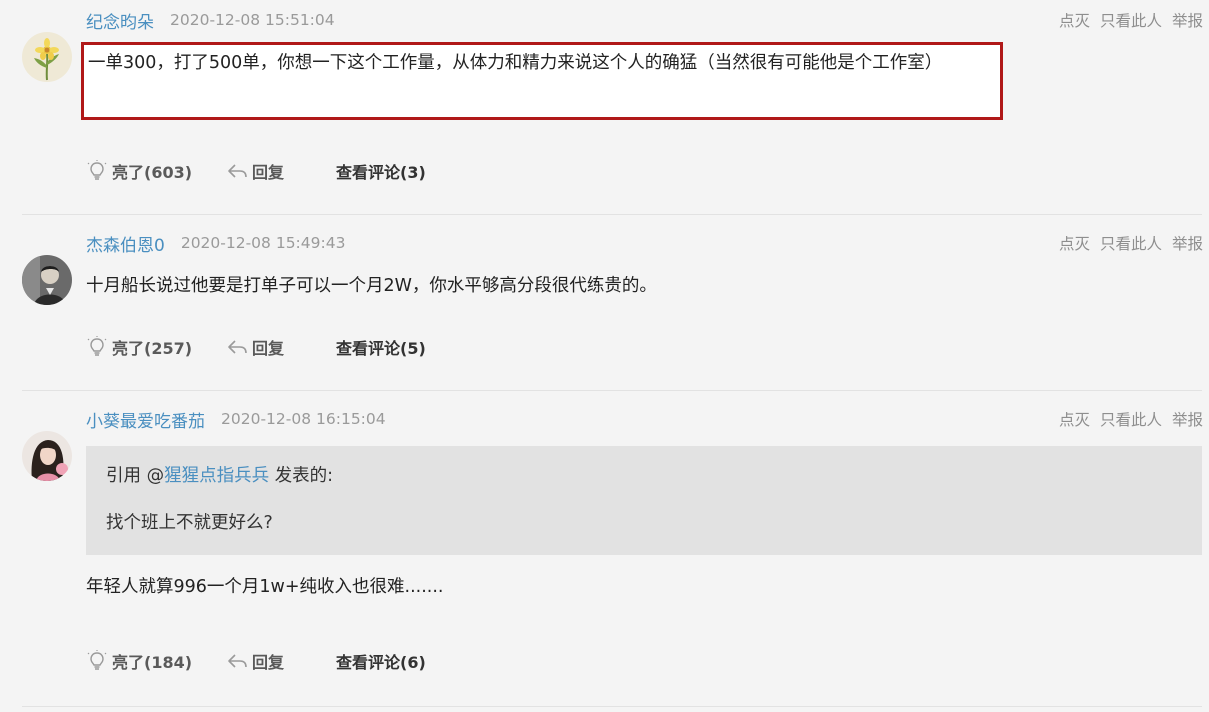 This screenshot has width=1209, height=712. I want to click on like-label: 亮了(184), so click(152, 662).